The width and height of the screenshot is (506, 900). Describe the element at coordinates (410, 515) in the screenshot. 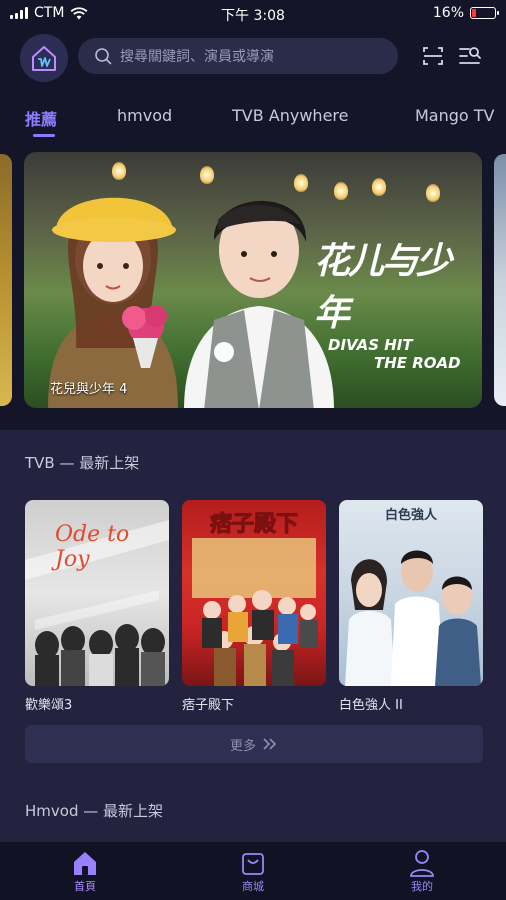

I see `poster-title-text: 白色強人` at that location.